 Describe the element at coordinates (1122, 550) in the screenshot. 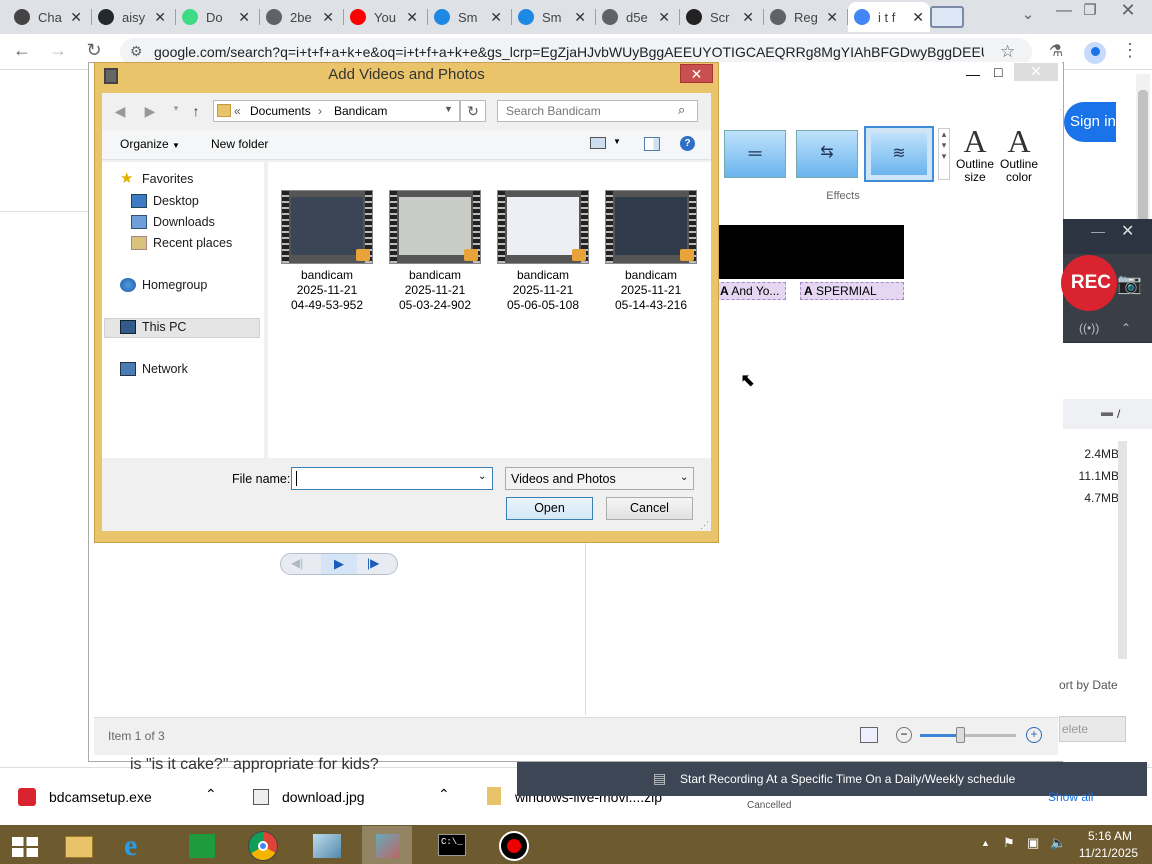

I see `bandicam-scrollbar` at that location.